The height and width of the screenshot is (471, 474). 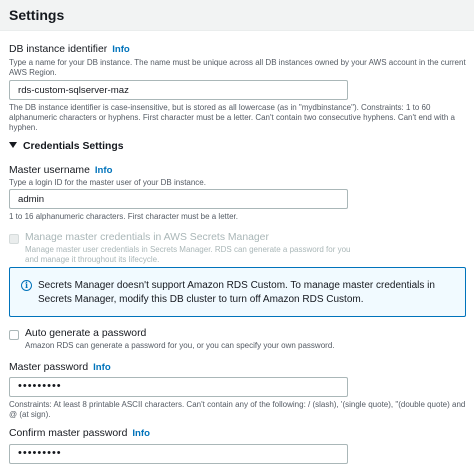 What do you see at coordinates (68, 433) in the screenshot?
I see `confirm-password-label-text: Confirm master password` at bounding box center [68, 433].